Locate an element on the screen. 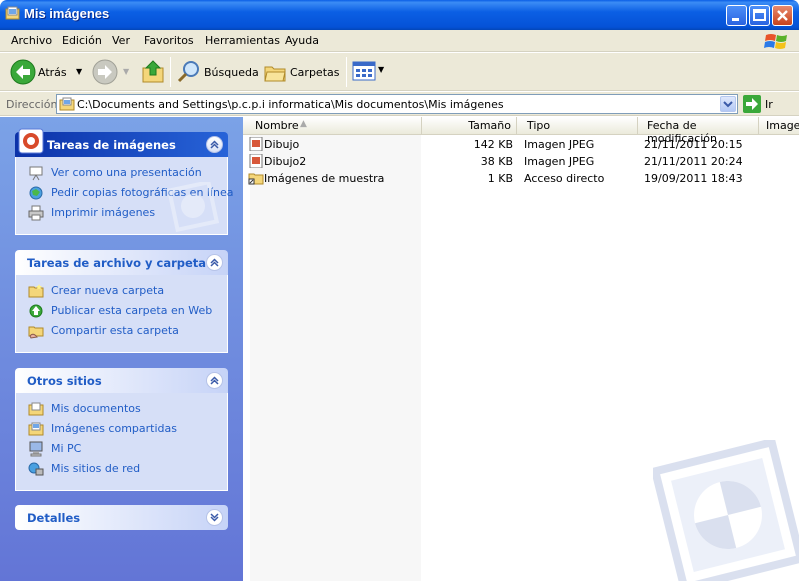 This screenshot has height=581, width=799. task-new-folder: Crear nueva carpeta is located at coordinates (121, 291).